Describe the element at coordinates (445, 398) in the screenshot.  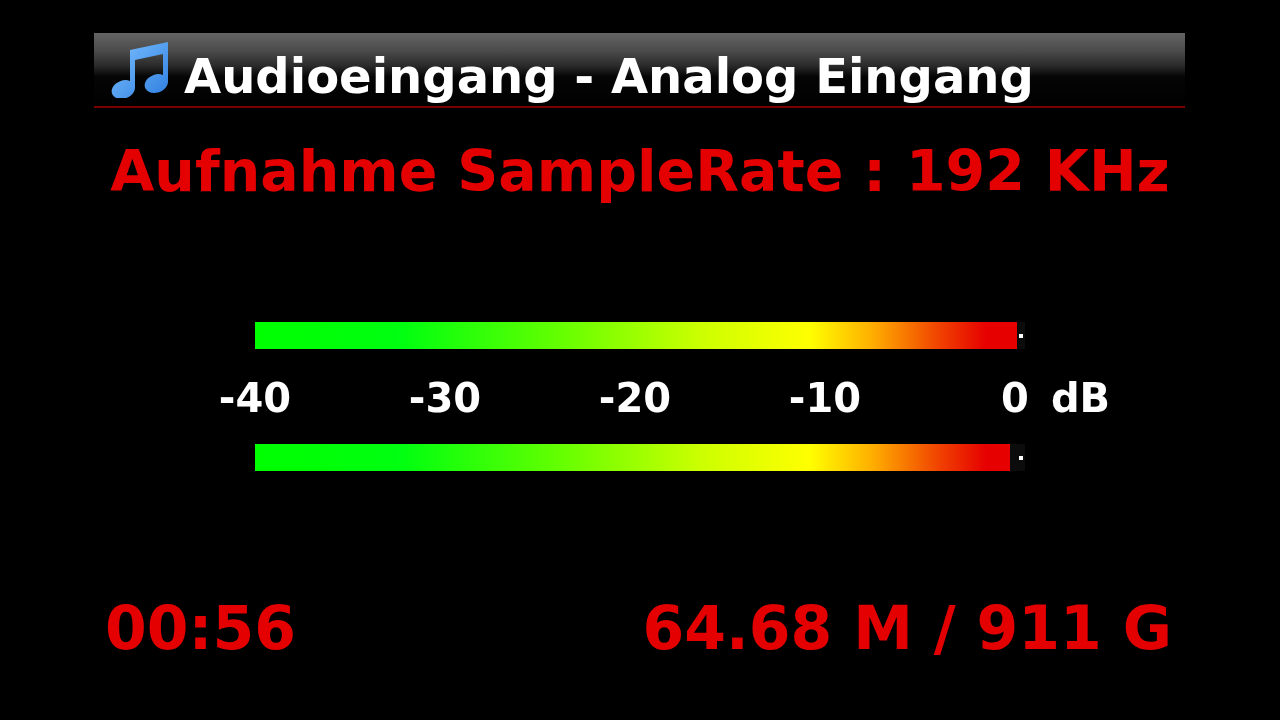
I see `scale-label: -30` at that location.